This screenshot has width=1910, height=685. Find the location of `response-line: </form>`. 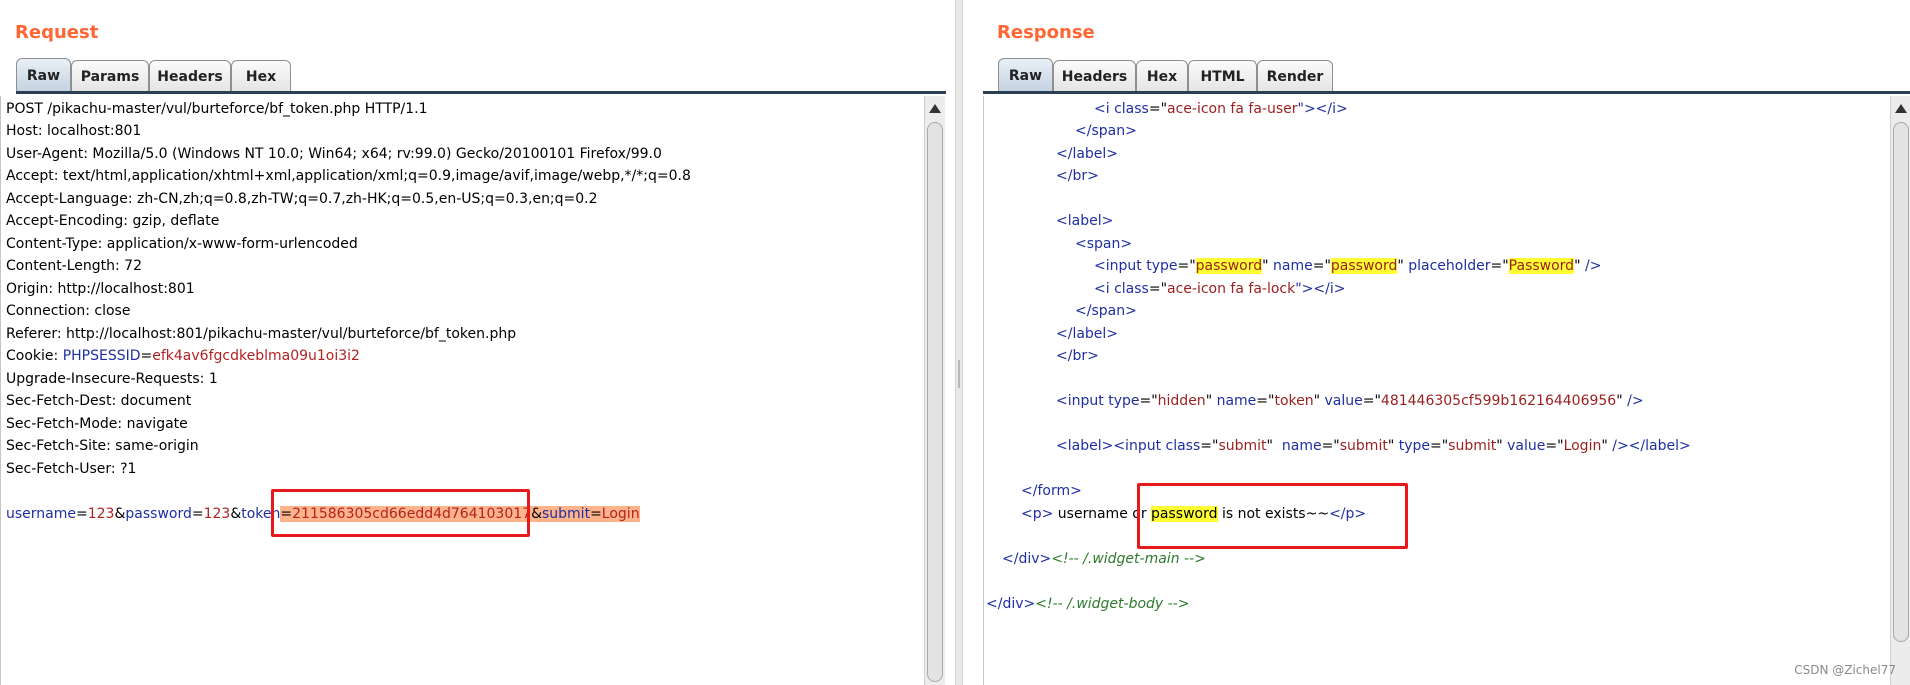

response-line: </form> is located at coordinates (1051, 491).